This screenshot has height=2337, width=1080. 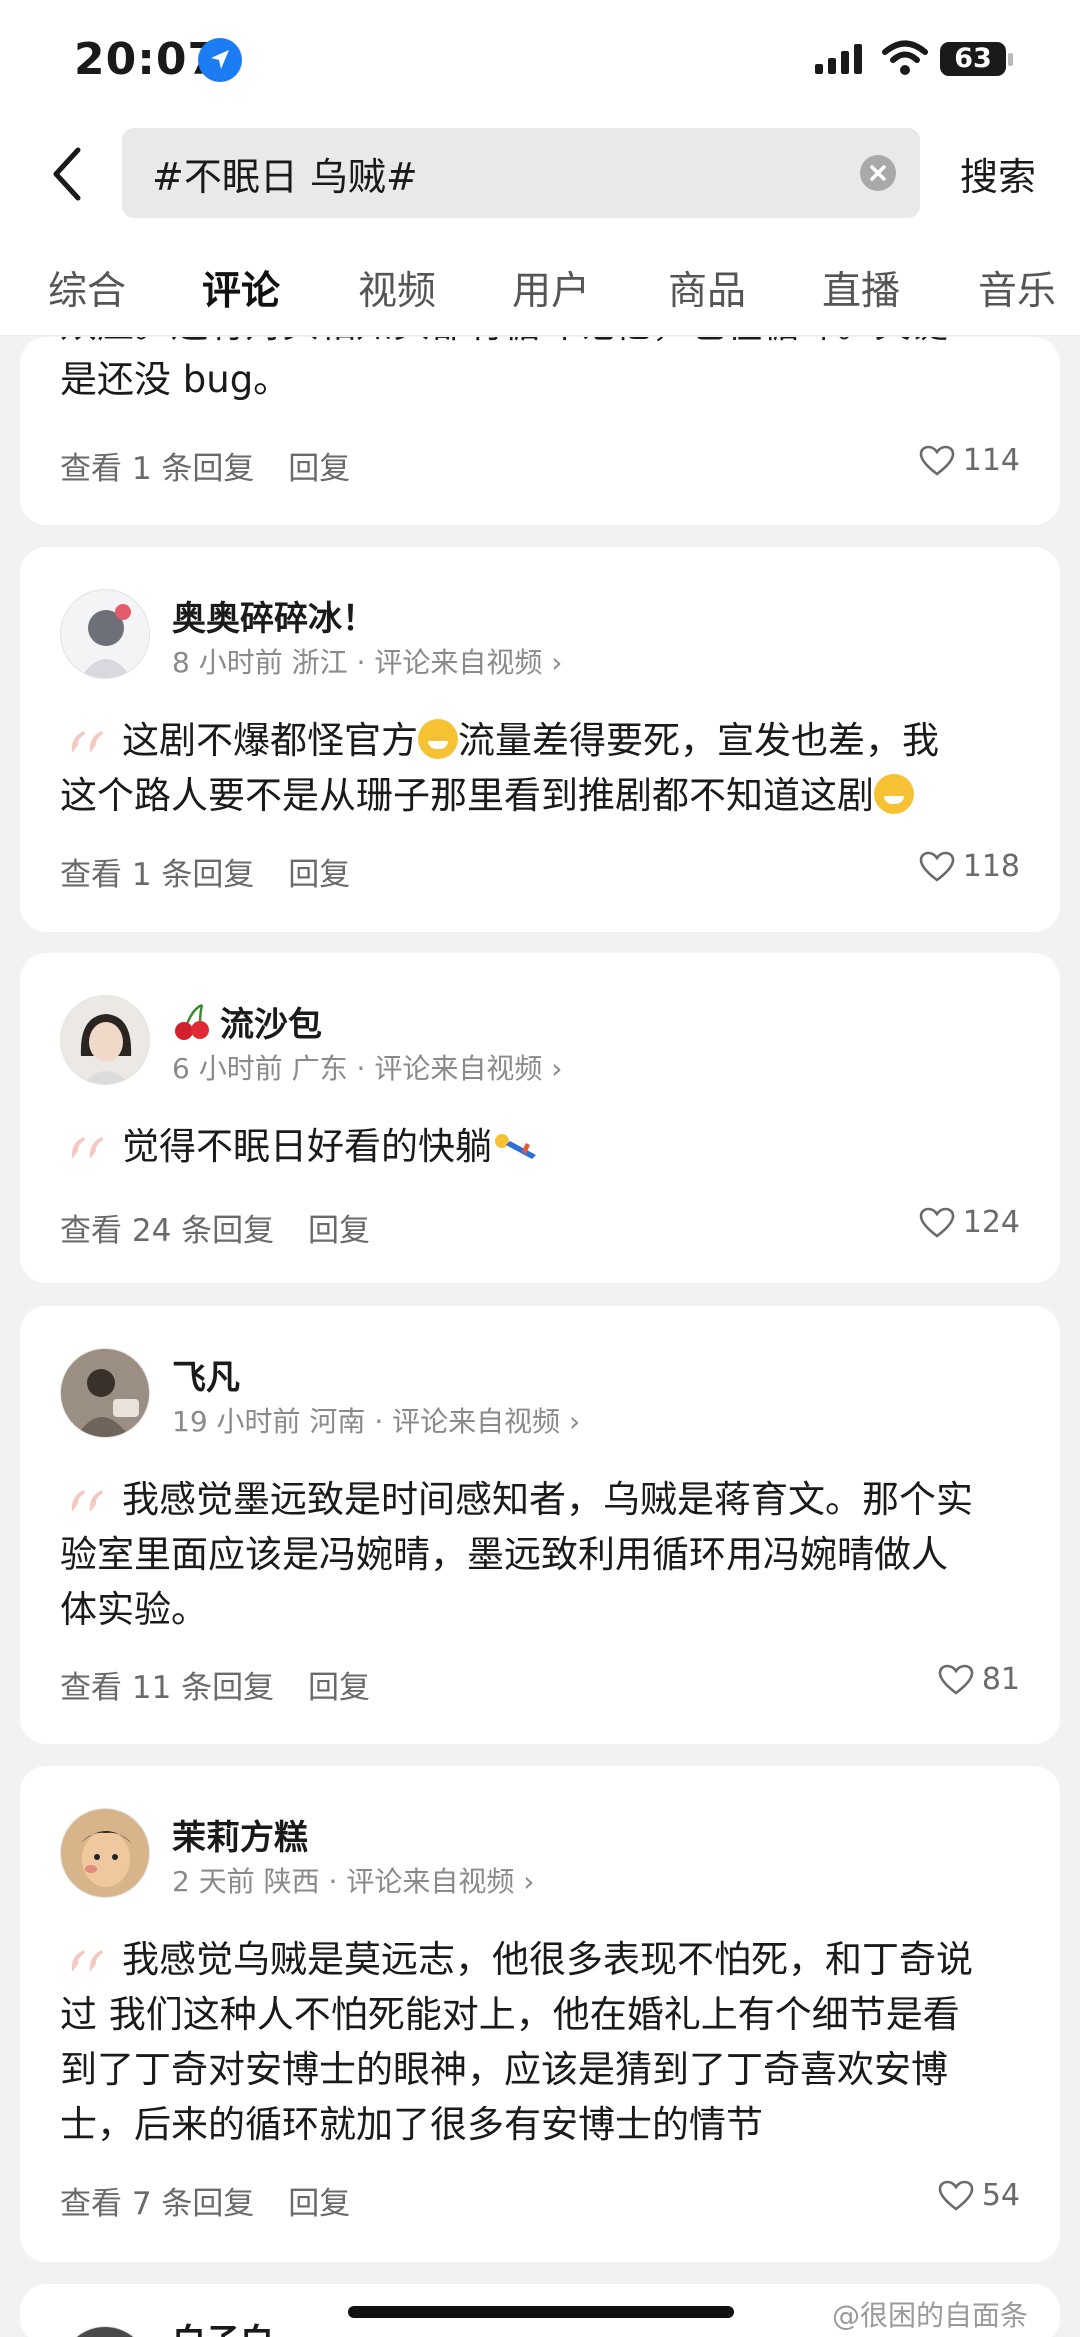 I want to click on tab-products: 商品, so click(x=707, y=288).